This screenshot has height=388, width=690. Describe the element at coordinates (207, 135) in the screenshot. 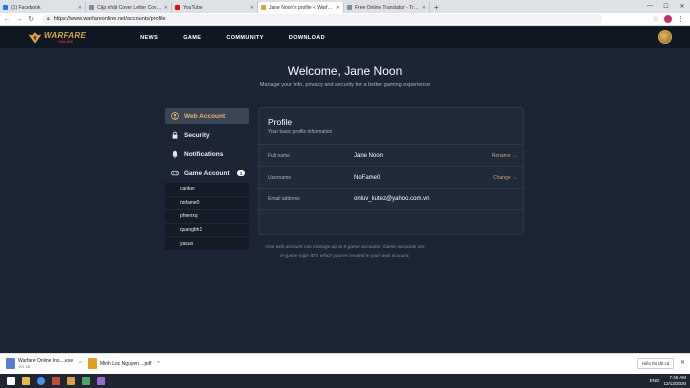

I see `sidebar-item-security: Security` at that location.